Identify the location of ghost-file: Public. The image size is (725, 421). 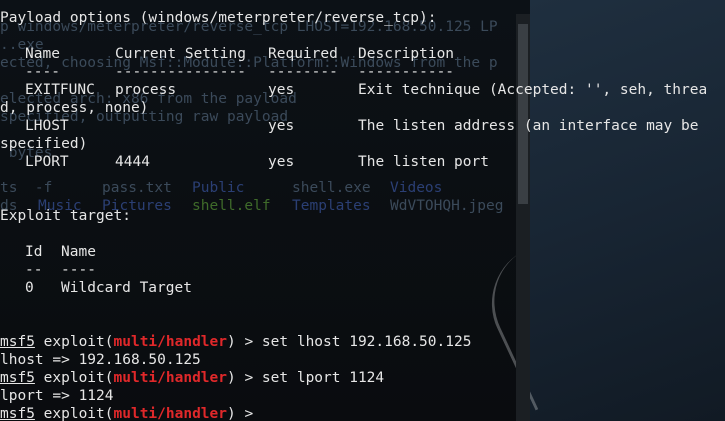
(218, 188).